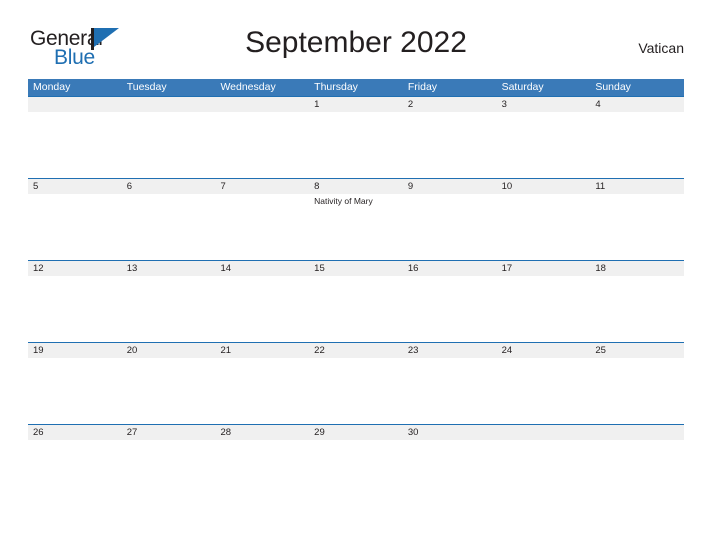 The image size is (712, 550). I want to click on day-number: 1, so click(356, 104).